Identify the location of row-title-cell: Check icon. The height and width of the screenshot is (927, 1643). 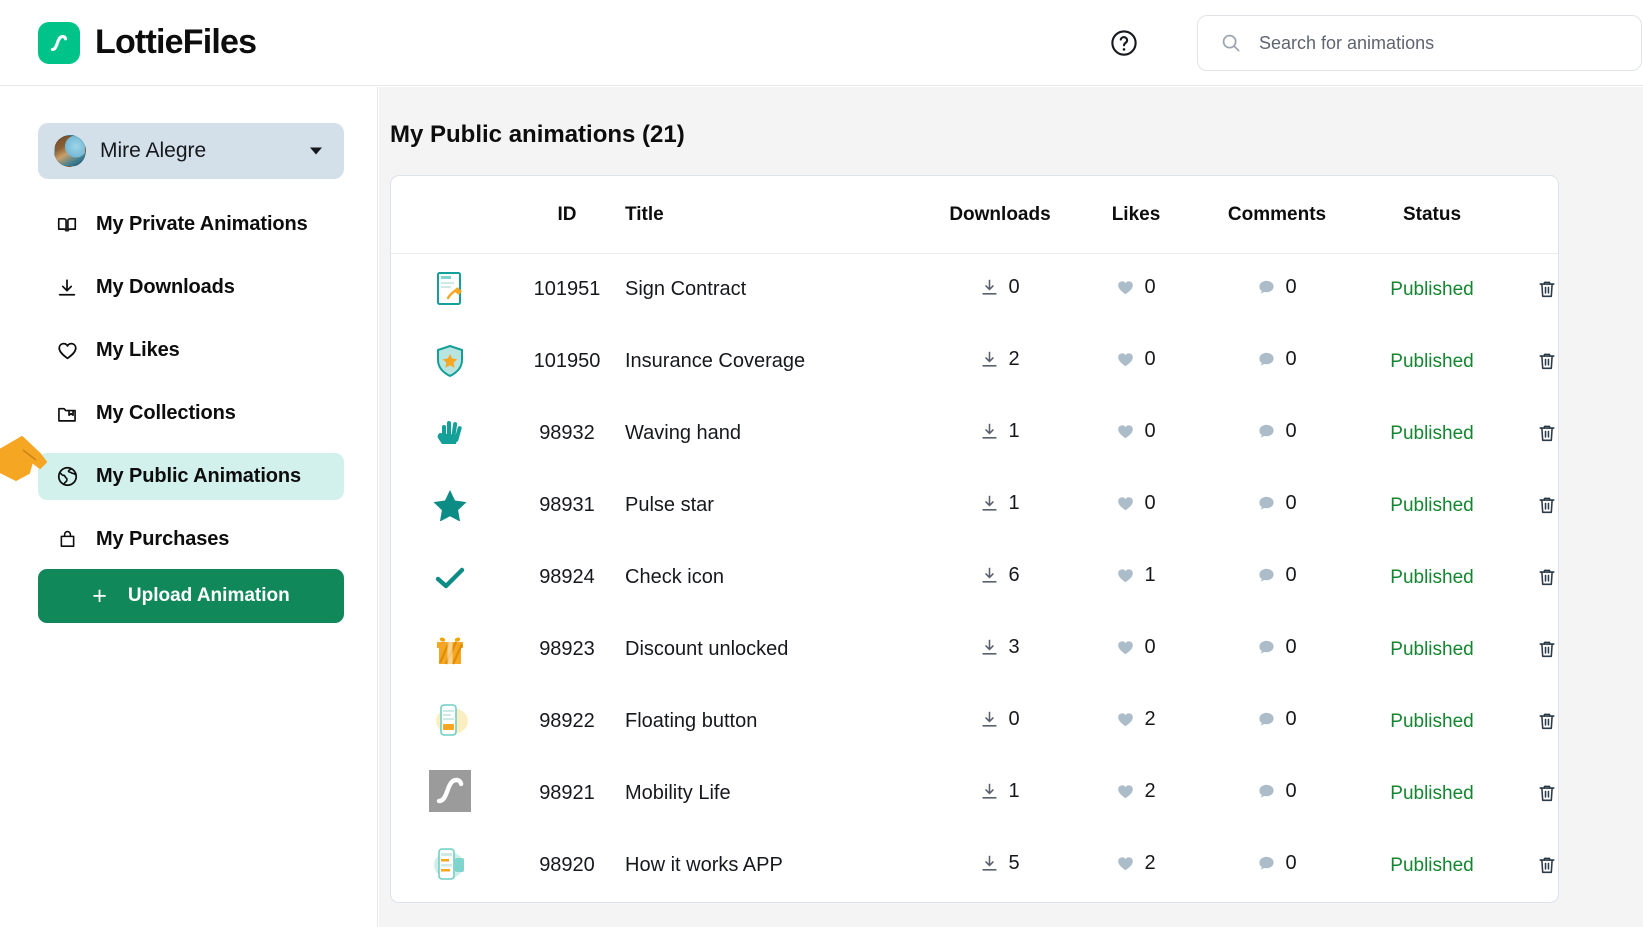
(775, 578).